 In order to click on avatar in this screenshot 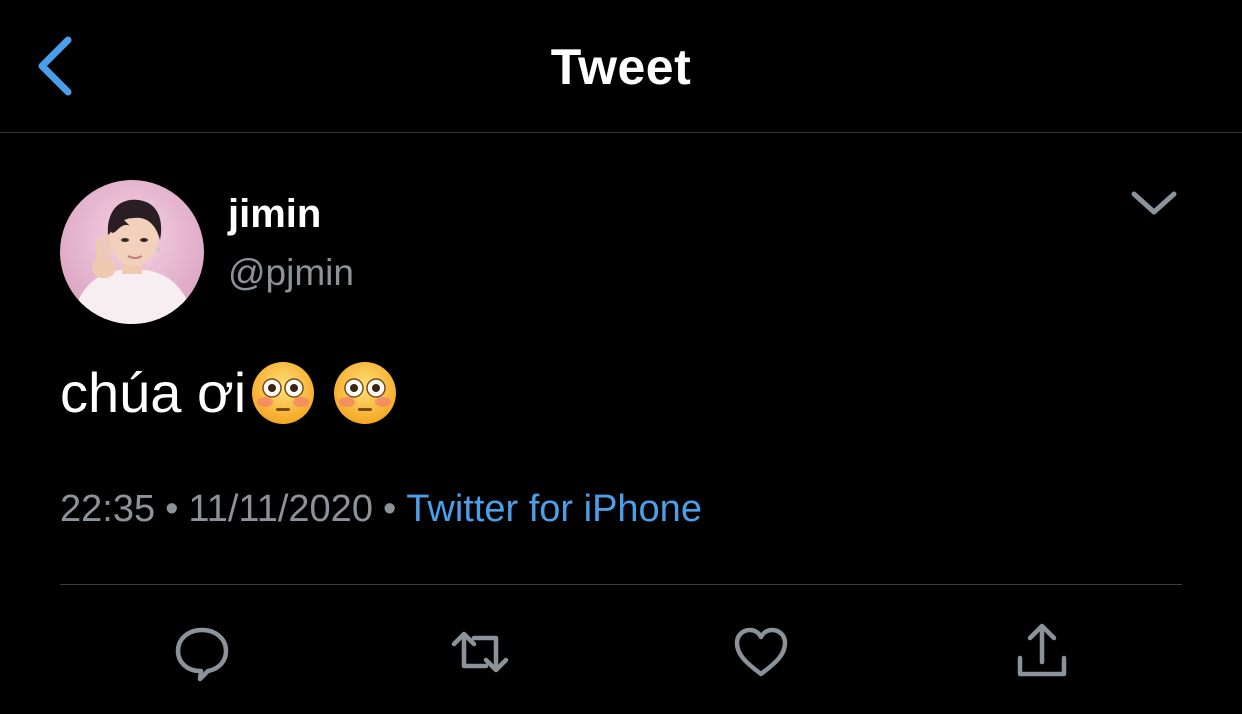, I will do `click(132, 252)`.